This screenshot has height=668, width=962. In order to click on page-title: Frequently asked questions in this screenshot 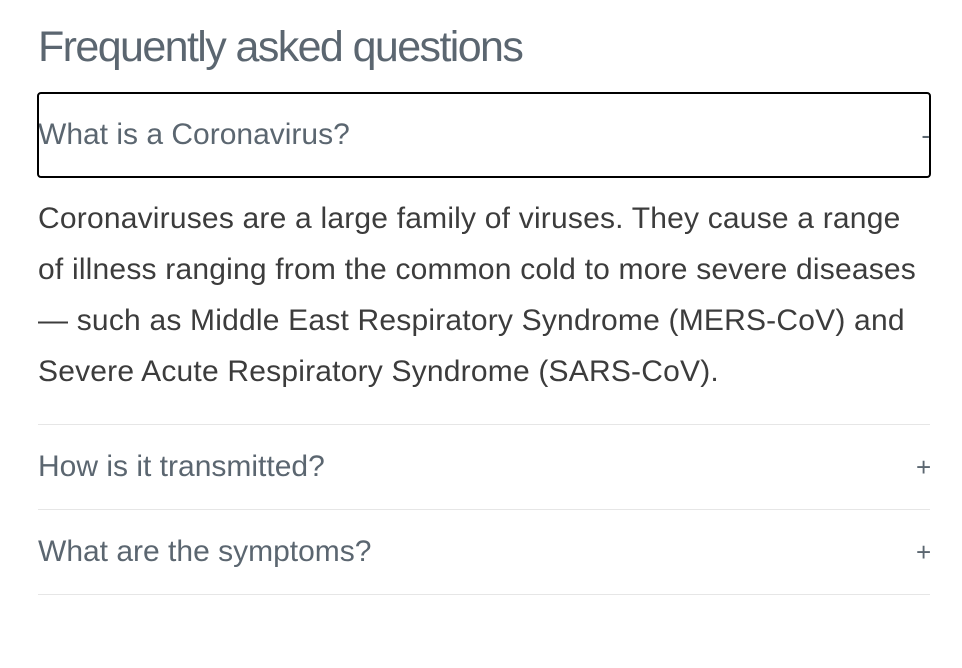, I will do `click(281, 47)`.